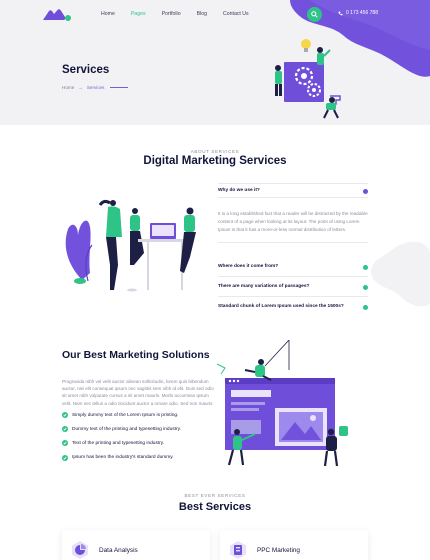 This screenshot has width=430, height=560. I want to click on search-button, so click(314, 14).